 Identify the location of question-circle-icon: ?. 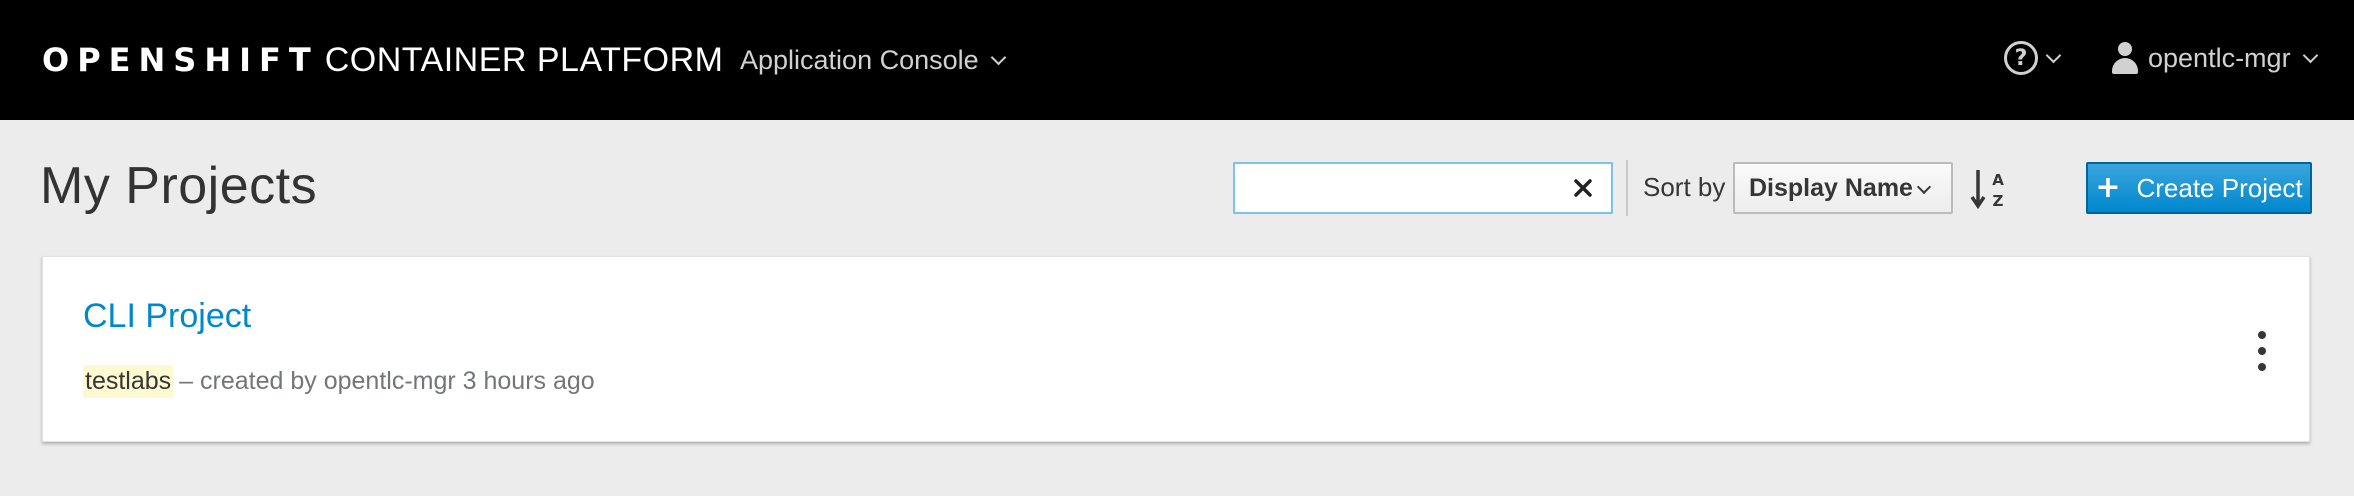
(2021, 58).